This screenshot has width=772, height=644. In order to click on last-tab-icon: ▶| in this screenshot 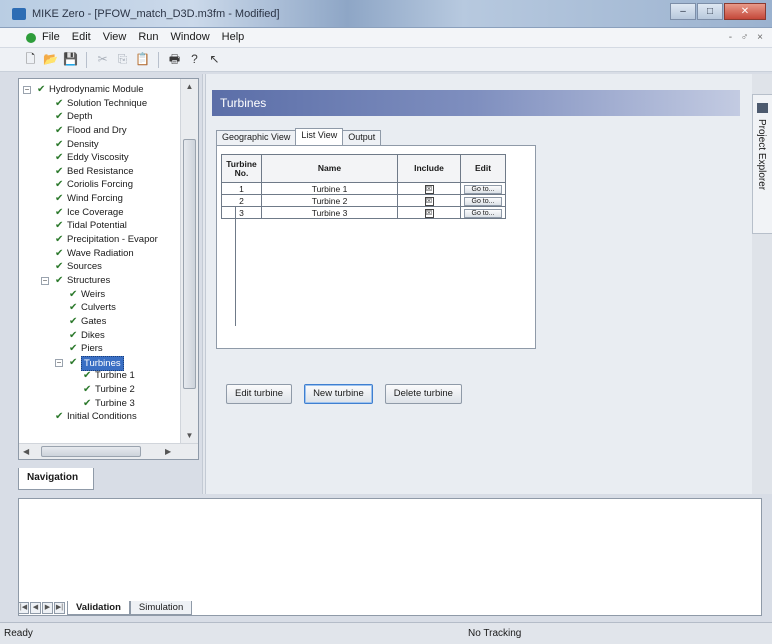, I will do `click(59, 608)`.